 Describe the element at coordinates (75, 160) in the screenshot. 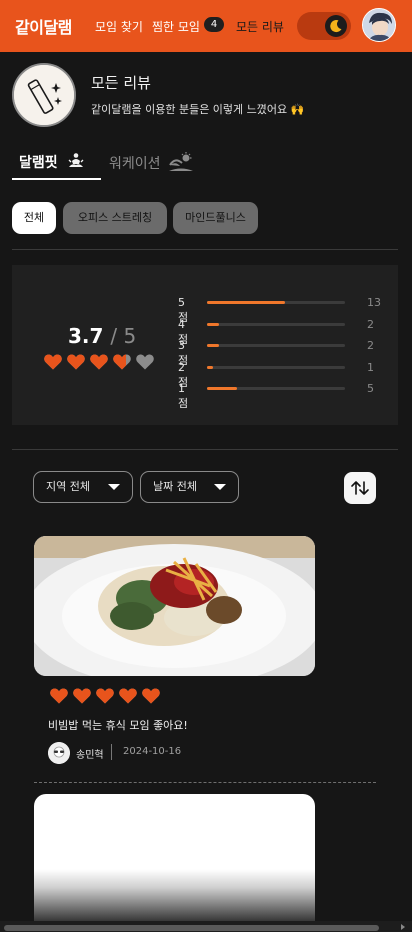

I see `meditation-icon` at that location.